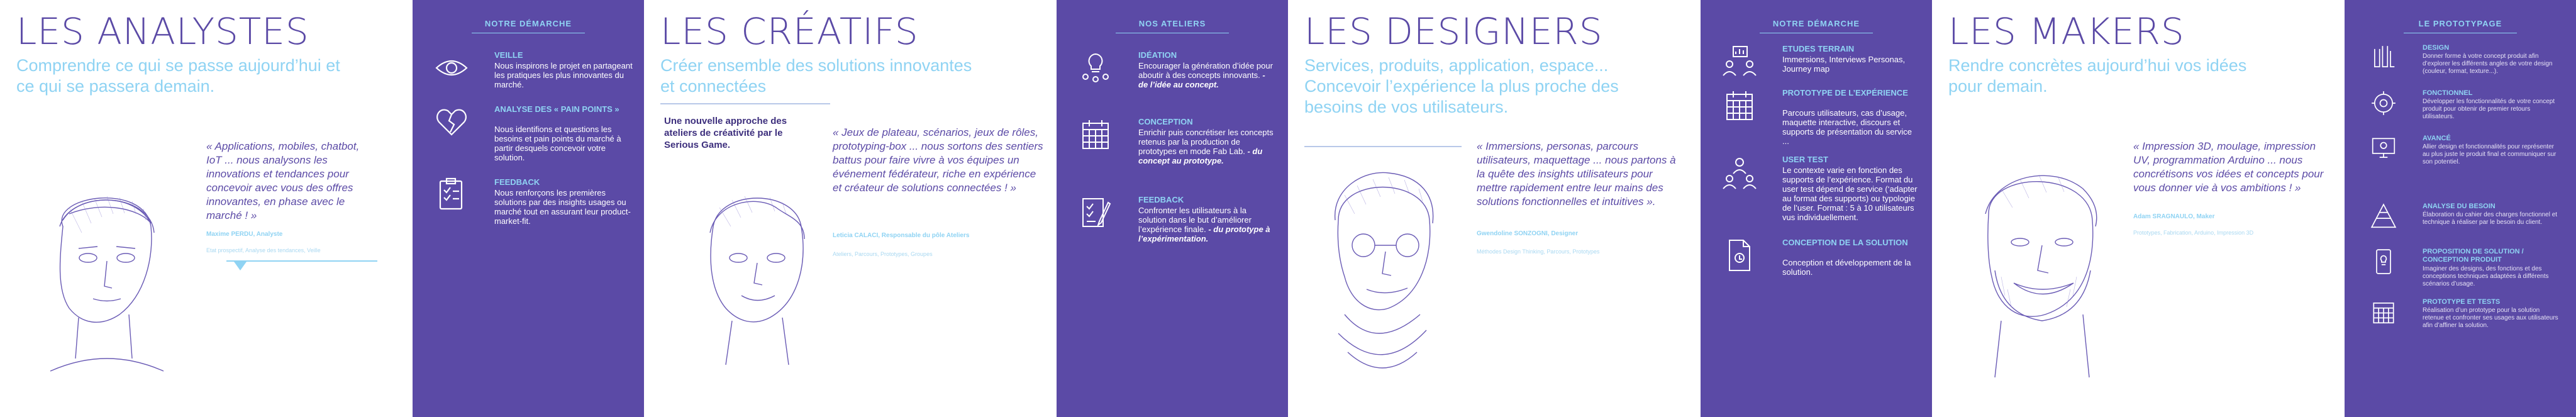 The width and height of the screenshot is (2576, 417). I want to click on panel-title: LES MAKERS, so click(2066, 31).